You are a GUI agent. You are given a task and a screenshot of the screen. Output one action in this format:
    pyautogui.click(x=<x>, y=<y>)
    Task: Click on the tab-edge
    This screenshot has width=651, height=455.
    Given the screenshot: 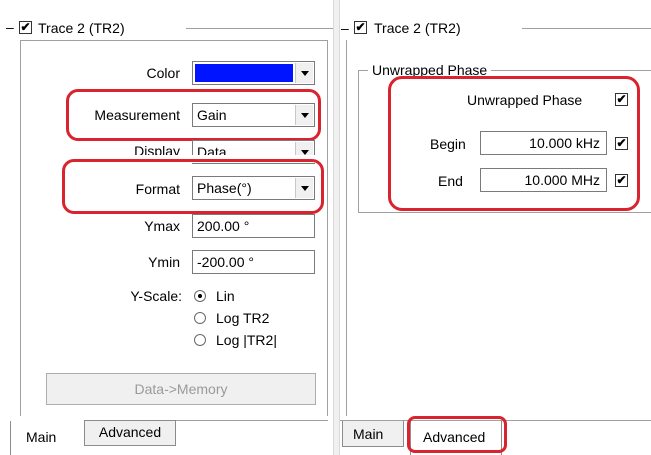 What is the action you would take?
    pyautogui.click(x=10, y=438)
    